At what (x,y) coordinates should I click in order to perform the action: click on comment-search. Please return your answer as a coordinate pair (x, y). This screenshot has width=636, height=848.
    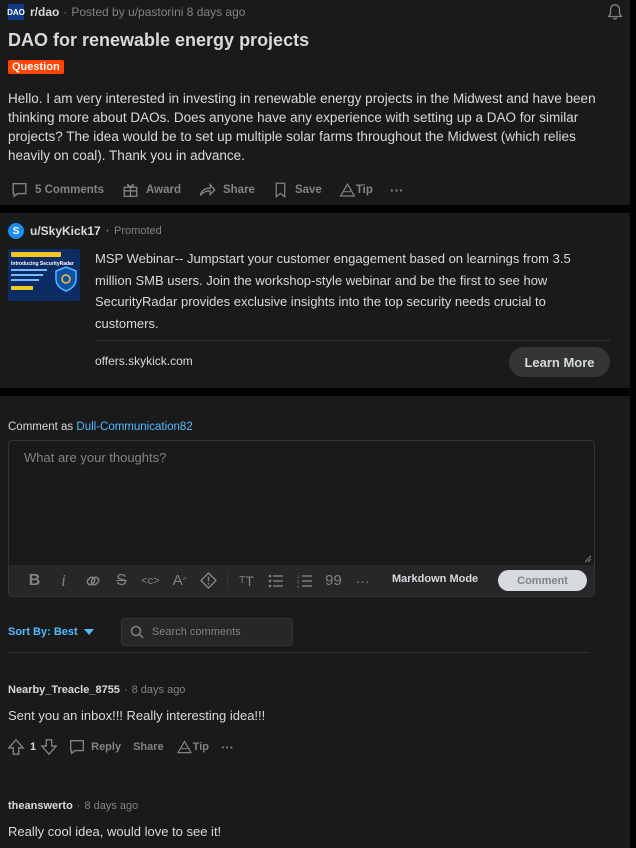
    Looking at the image, I should click on (207, 632).